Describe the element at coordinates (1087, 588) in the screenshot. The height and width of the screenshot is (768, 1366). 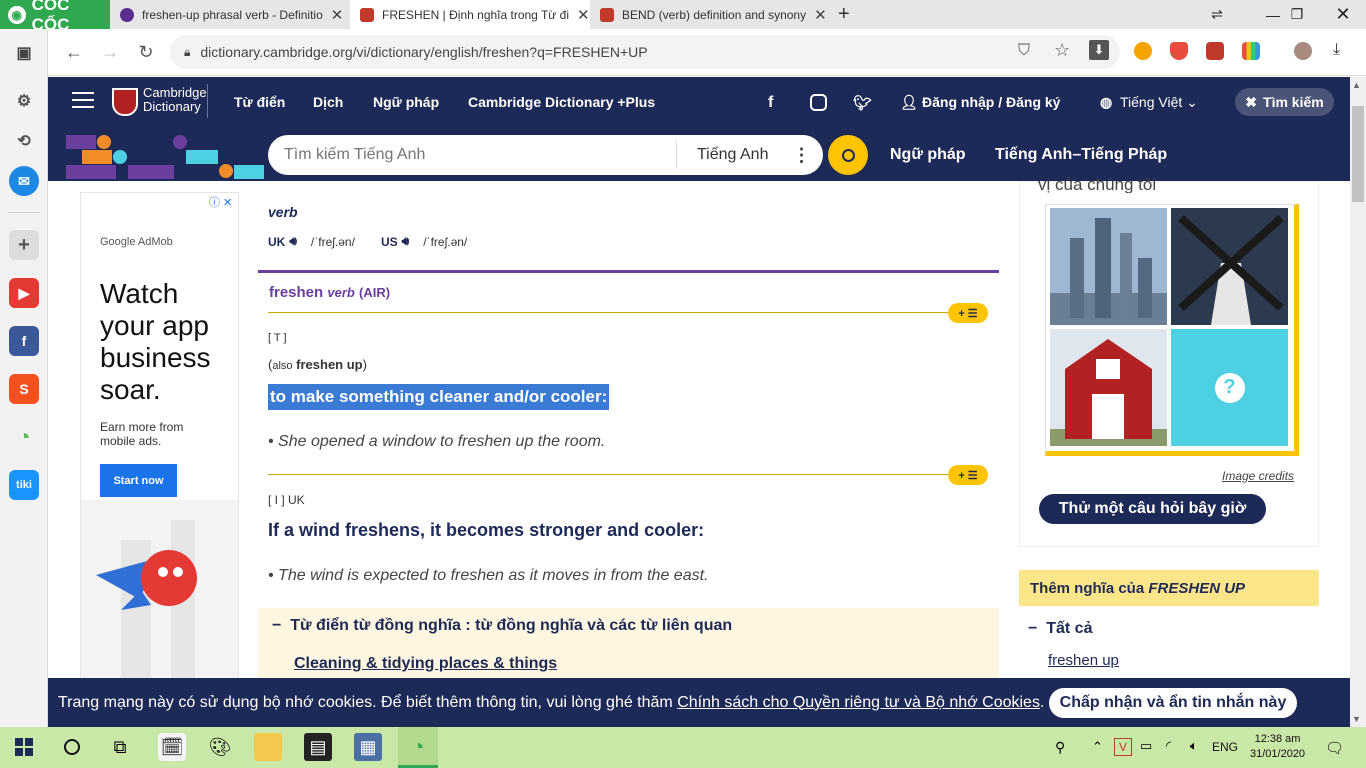
I see `more-meanings-prefix: Thêm nghĩa của` at that location.